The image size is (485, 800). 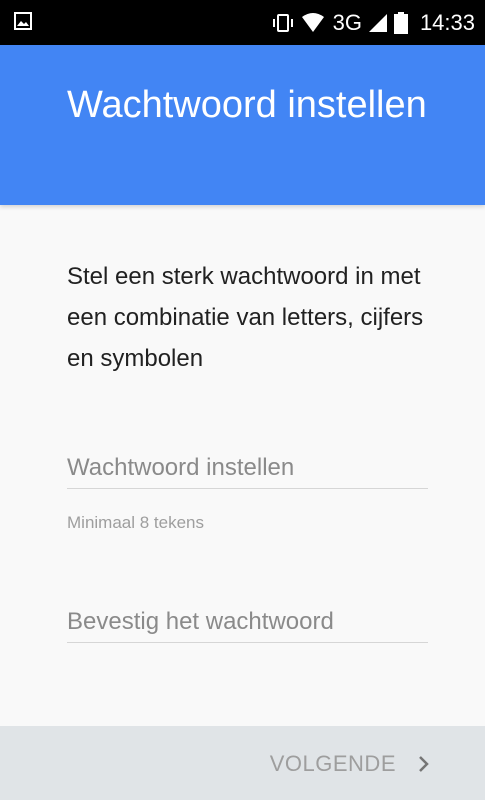 I want to click on next-button: VOLGENDE, so click(x=350, y=764).